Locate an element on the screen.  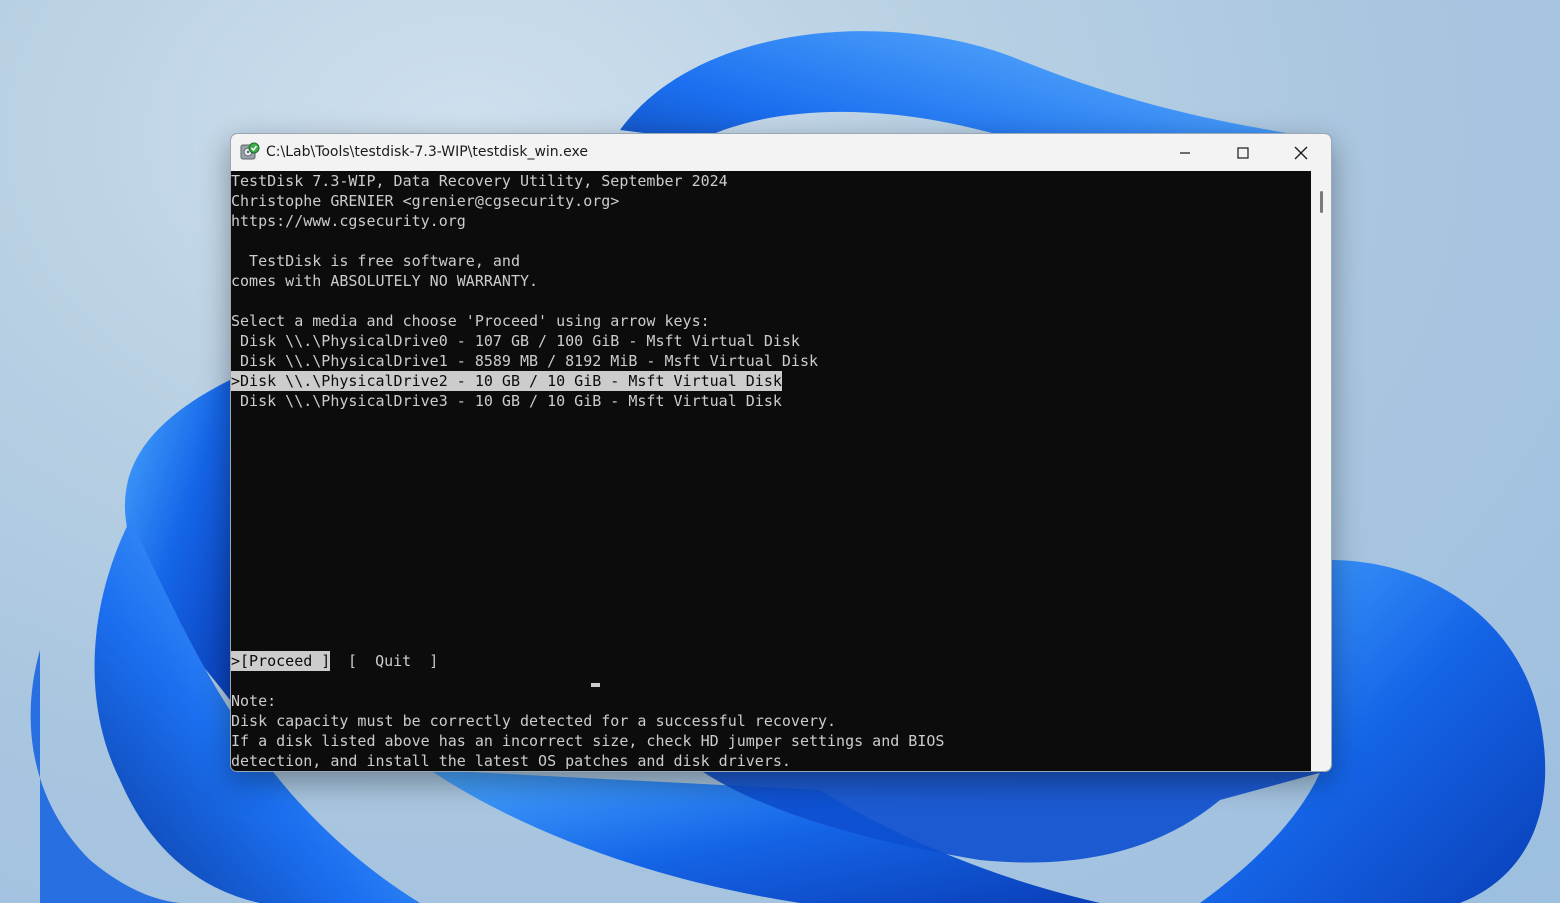
proceed-button: >[Proceed ] is located at coordinates (281, 661).